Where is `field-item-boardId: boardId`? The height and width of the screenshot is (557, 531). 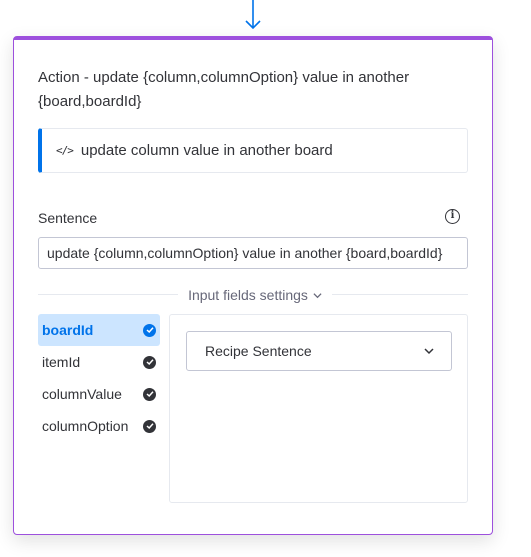
field-item-boardId: boardId is located at coordinates (99, 330).